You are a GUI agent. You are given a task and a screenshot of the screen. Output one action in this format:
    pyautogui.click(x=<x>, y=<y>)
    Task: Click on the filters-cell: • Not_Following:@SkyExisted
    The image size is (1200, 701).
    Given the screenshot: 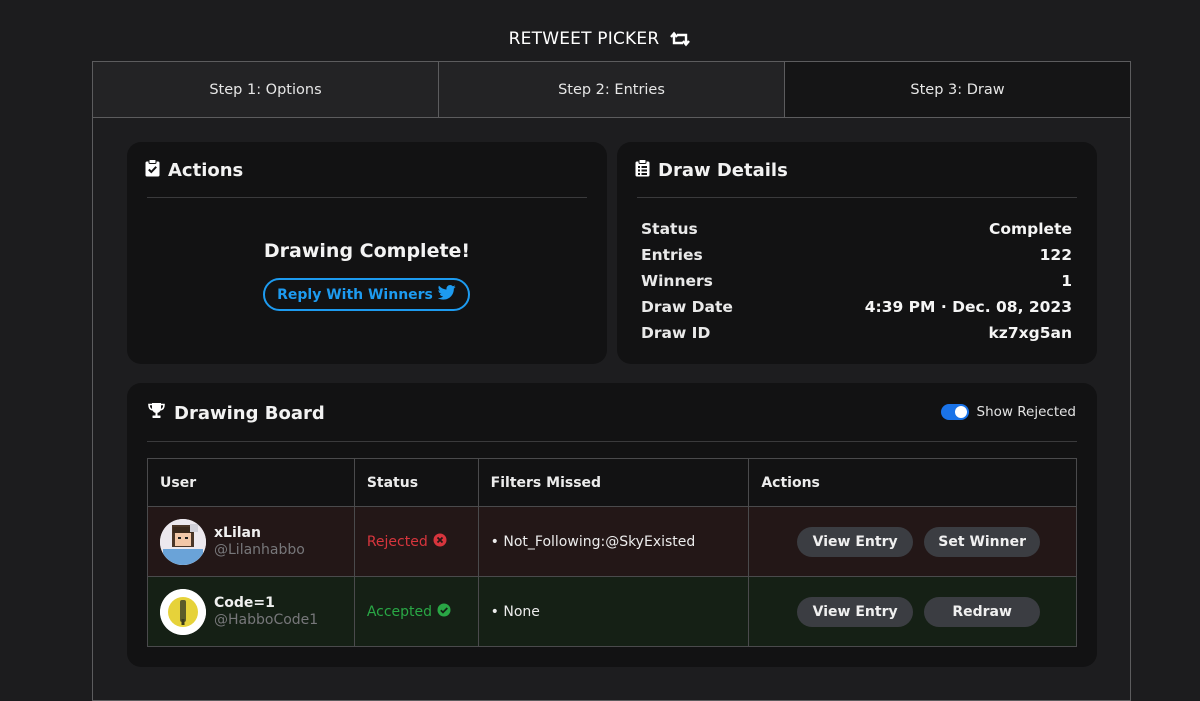 What is the action you would take?
    pyautogui.click(x=613, y=541)
    